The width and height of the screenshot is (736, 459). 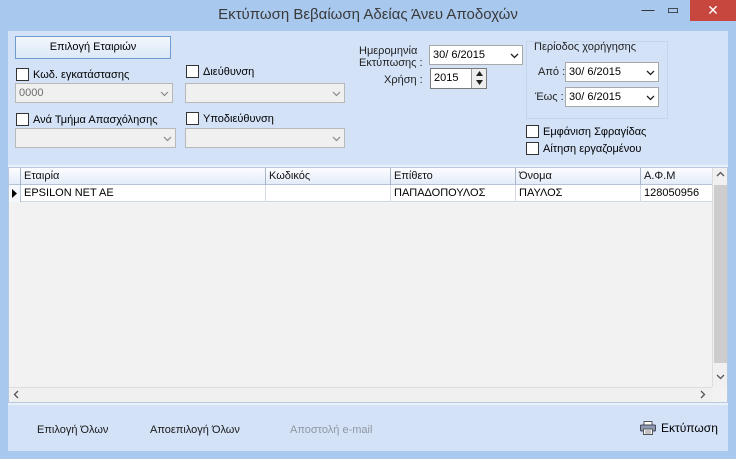 What do you see at coordinates (479, 82) in the screenshot?
I see `spin-down-icon` at bounding box center [479, 82].